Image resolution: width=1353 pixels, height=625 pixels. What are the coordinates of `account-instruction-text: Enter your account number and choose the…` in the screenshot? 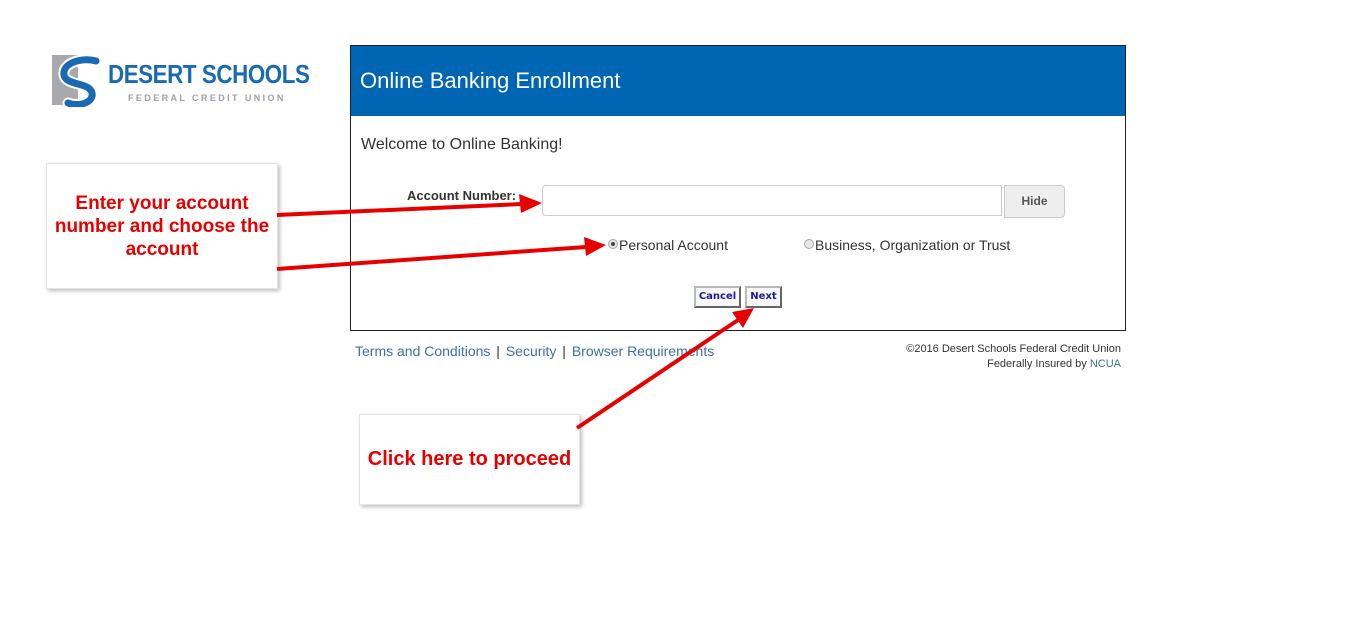 It's located at (162, 226).